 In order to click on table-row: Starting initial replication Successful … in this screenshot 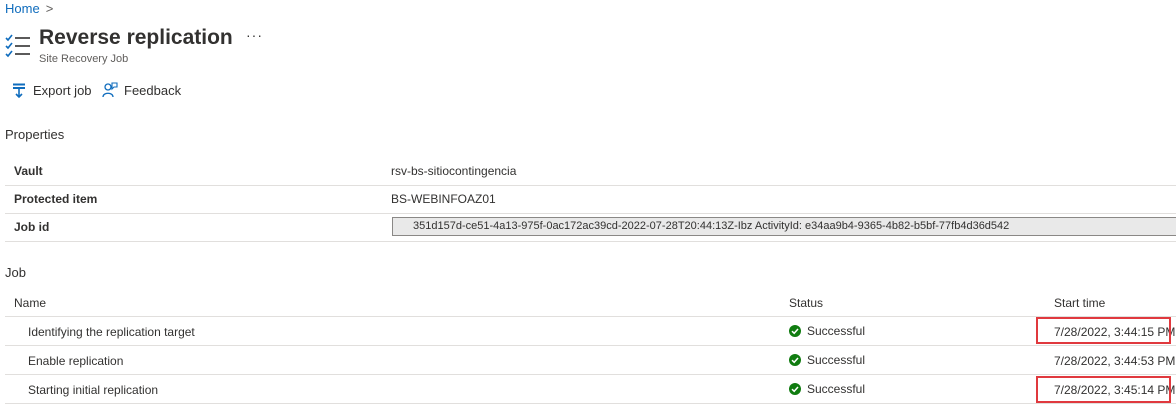, I will do `click(590, 389)`.